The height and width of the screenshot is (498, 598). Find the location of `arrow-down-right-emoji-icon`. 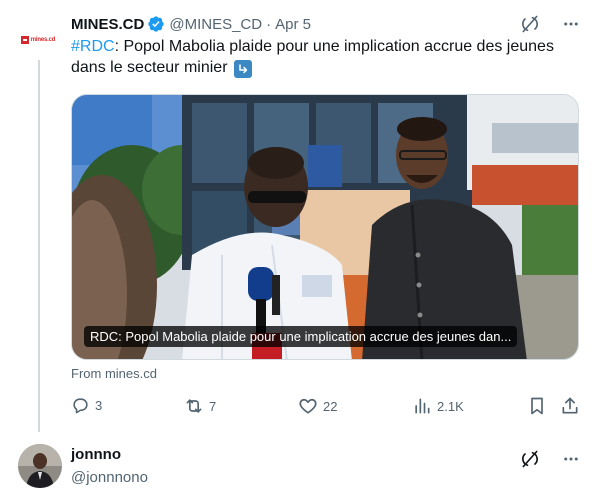

arrow-down-right-emoji-icon is located at coordinates (242, 69).